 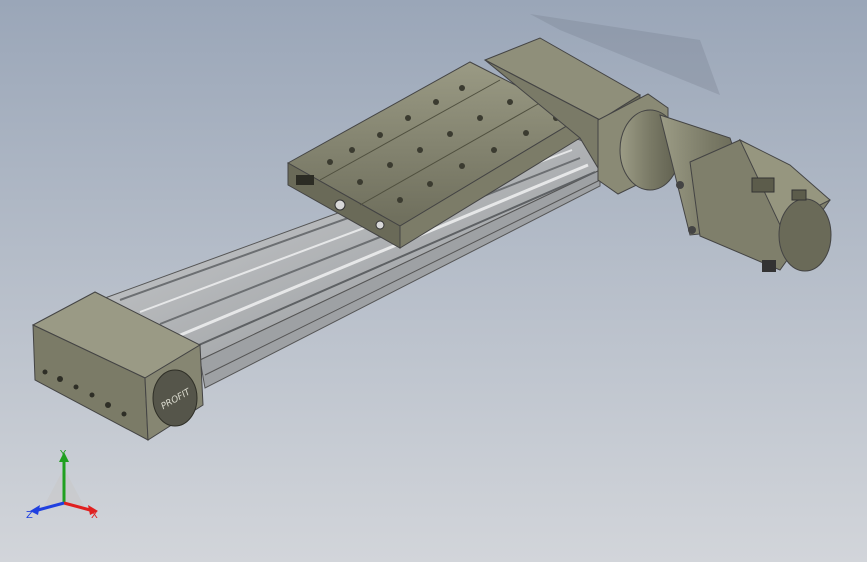 I want to click on y-axis-label: Y, so click(x=63, y=454).